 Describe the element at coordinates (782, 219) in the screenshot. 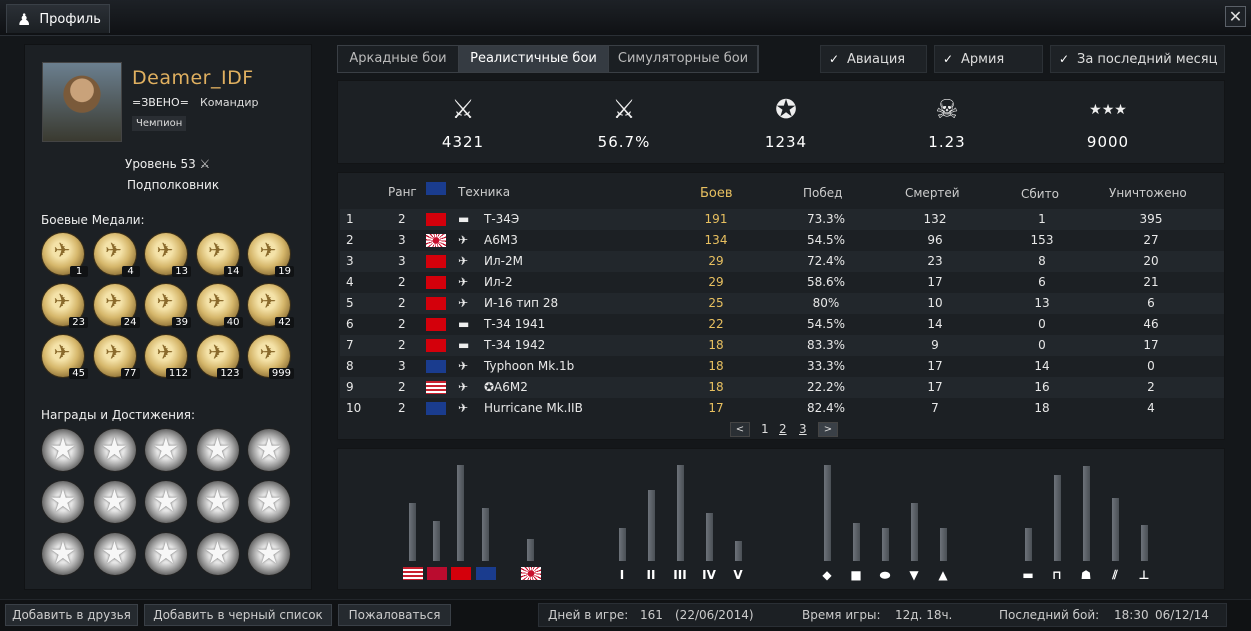

I see `table-row: 1 2 ▬ Т-34Э 191 73.3% 132 1 395` at that location.